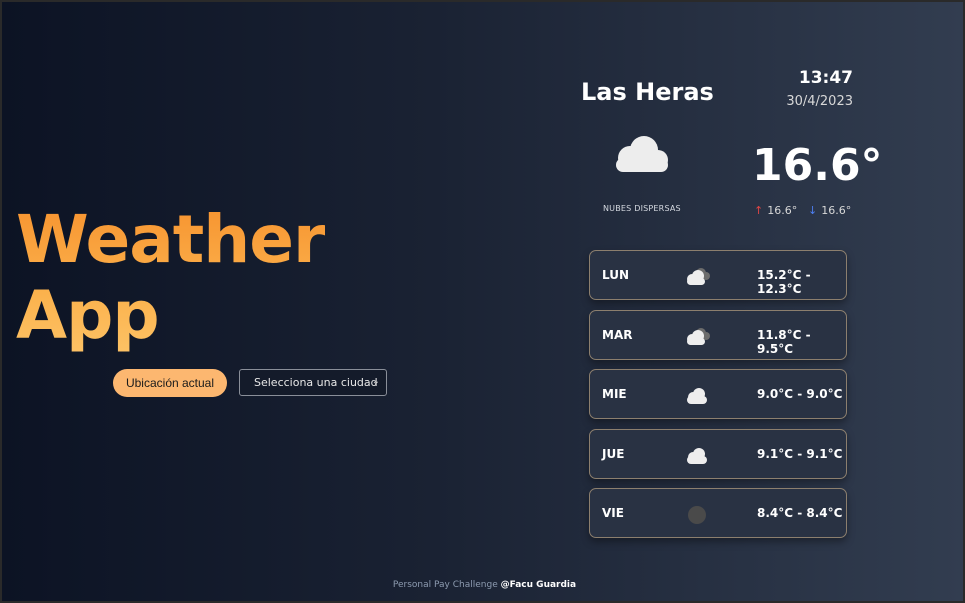 Image resolution: width=965 pixels, height=603 pixels. I want to click on min-temperature: ↓ 16.6°, so click(829, 210).